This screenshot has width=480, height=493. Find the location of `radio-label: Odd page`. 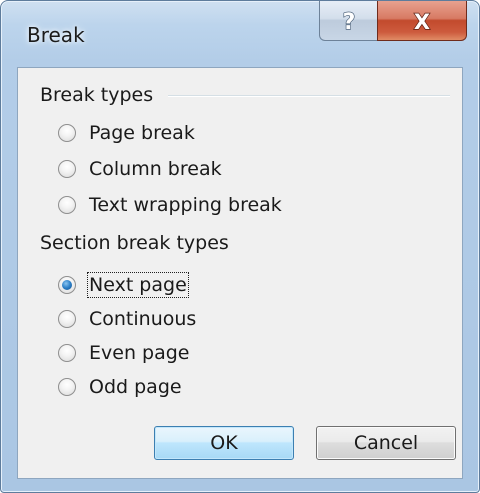

radio-label: Odd page is located at coordinates (135, 387).